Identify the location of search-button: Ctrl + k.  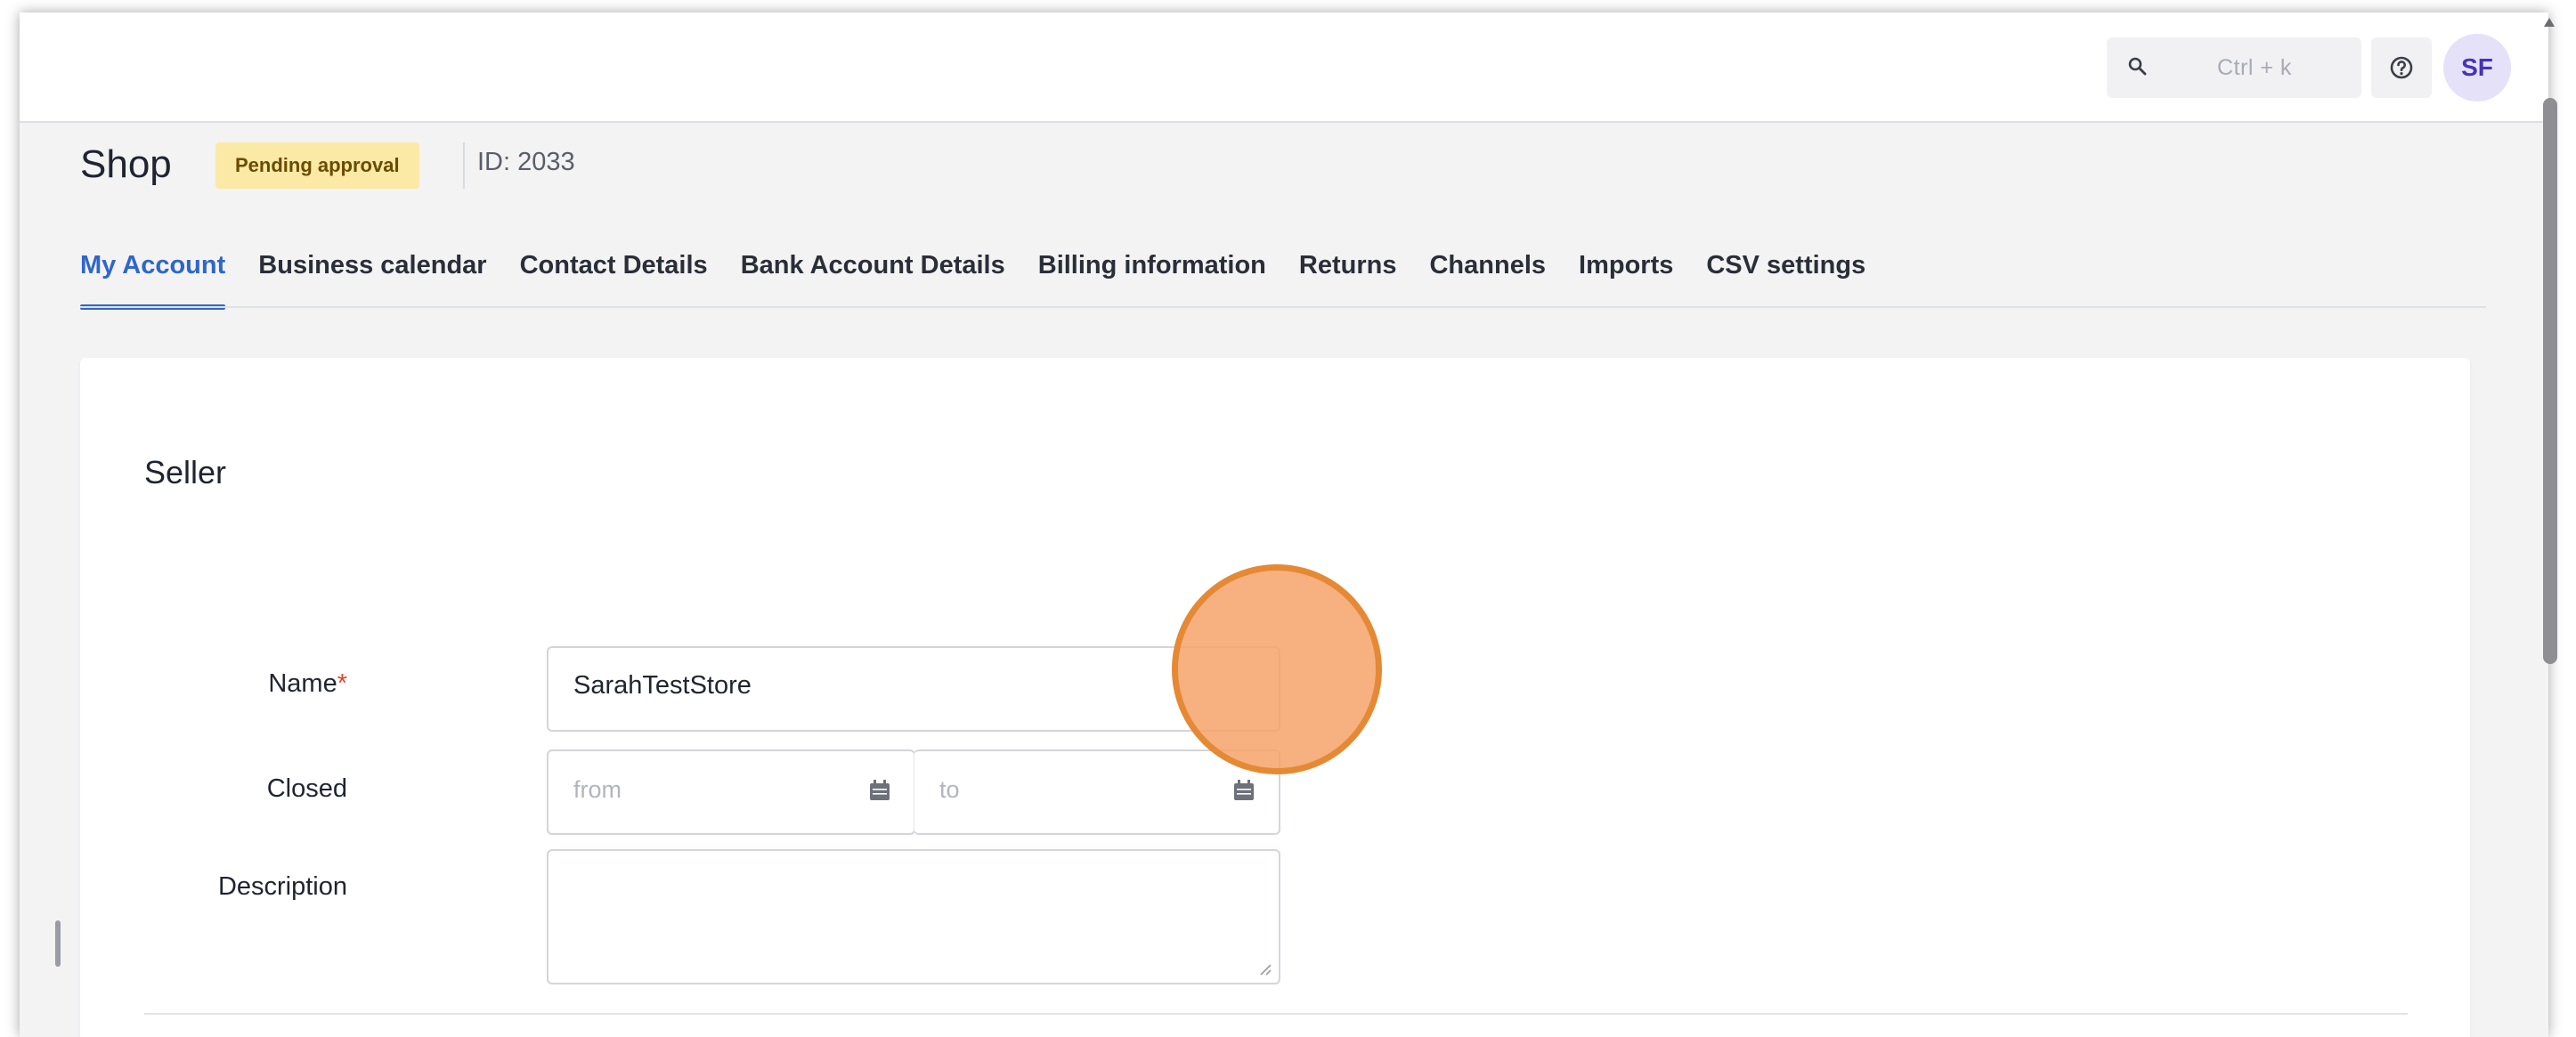
(2234, 67).